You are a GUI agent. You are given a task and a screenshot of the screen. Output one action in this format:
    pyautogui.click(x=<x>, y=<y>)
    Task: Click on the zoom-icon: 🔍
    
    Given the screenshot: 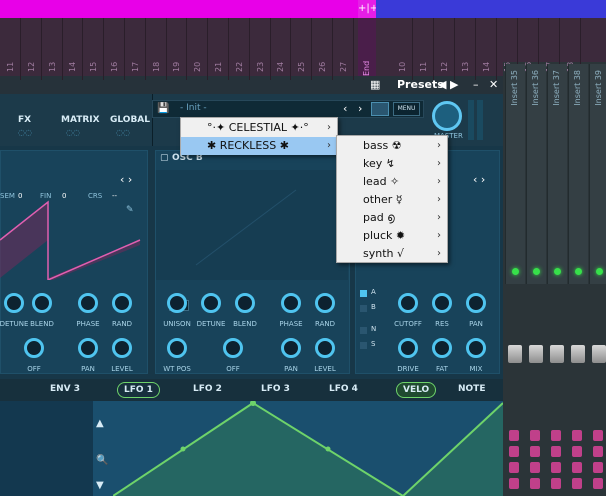 What is the action you would take?
    pyautogui.click(x=102, y=460)
    